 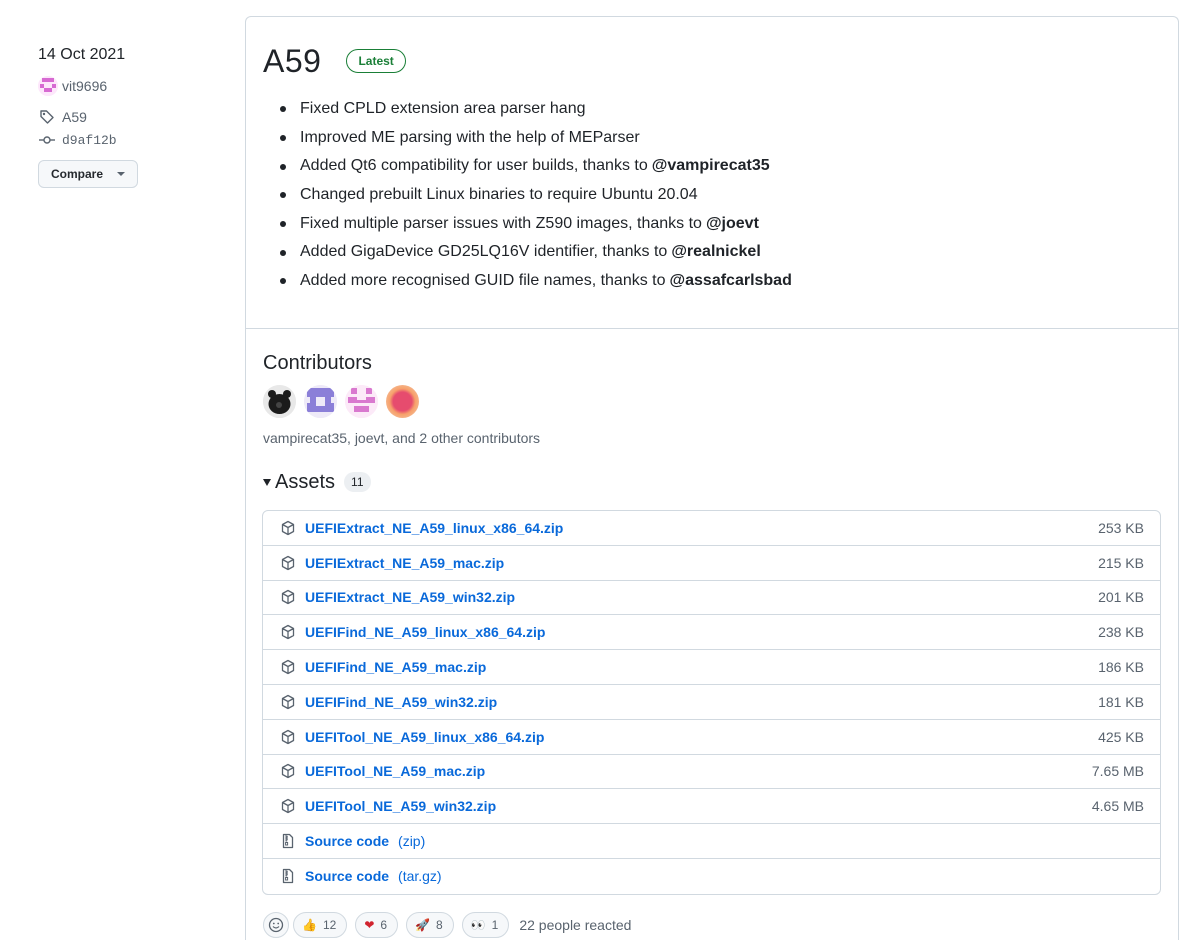 I want to click on assets-count: 11, so click(x=357, y=482).